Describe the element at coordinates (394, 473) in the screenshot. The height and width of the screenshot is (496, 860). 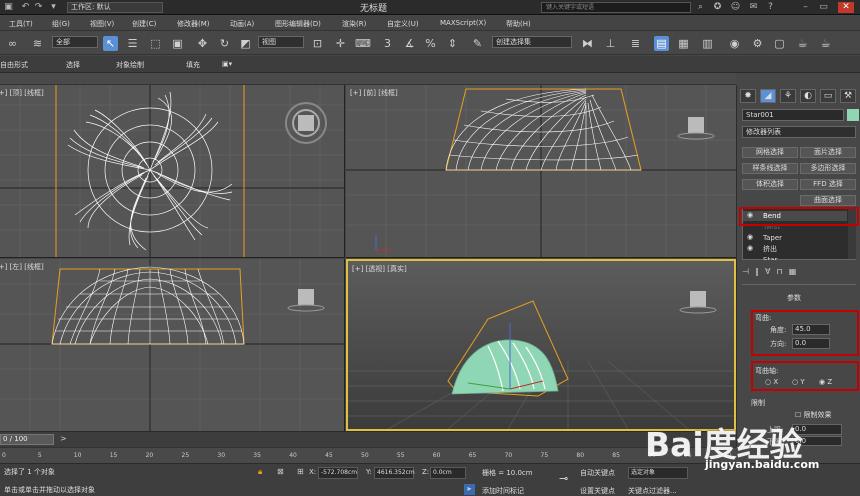
I see `y-coord-field: 4616.352cm` at that location.